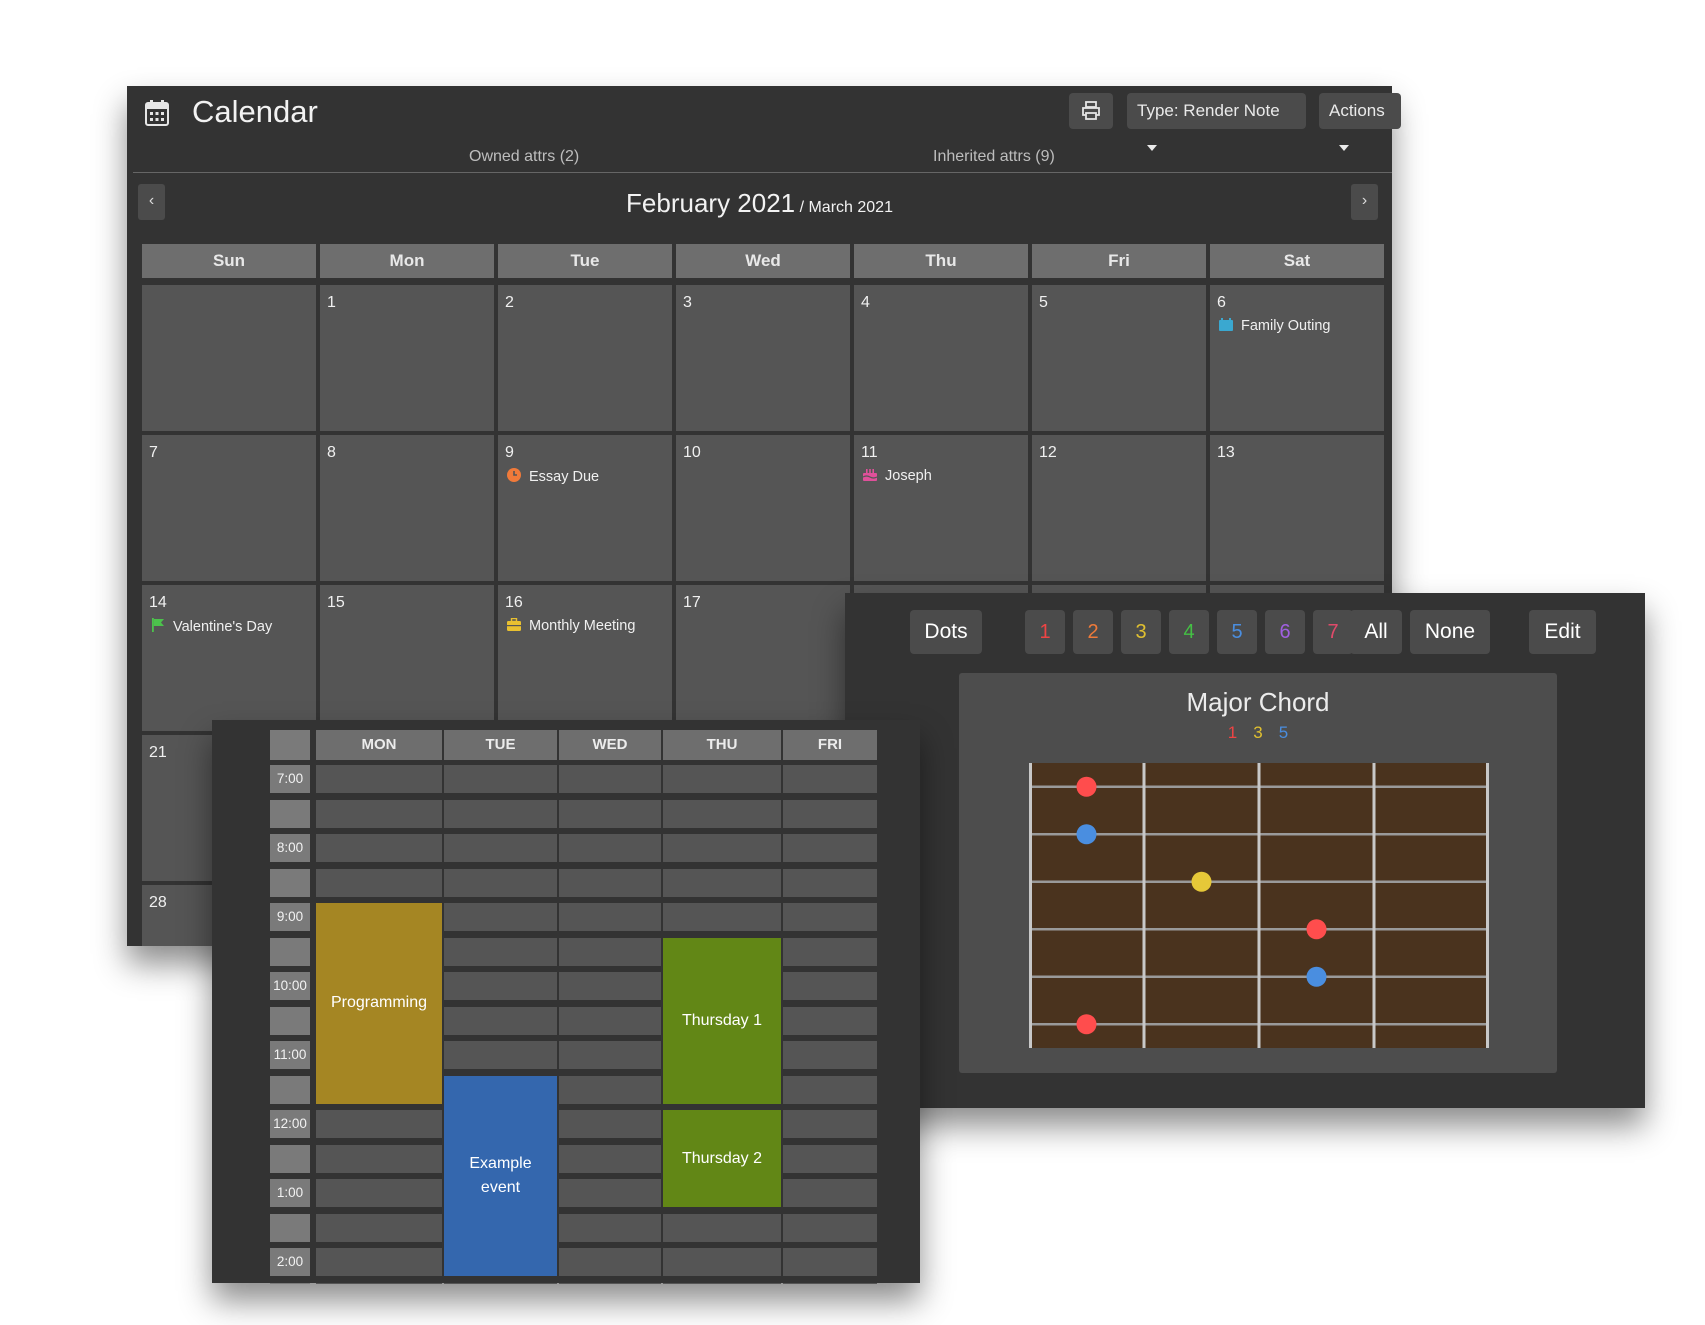 The width and height of the screenshot is (1705, 1325). What do you see at coordinates (379, 1003) in the screenshot?
I see `schedule-event: Programming` at bounding box center [379, 1003].